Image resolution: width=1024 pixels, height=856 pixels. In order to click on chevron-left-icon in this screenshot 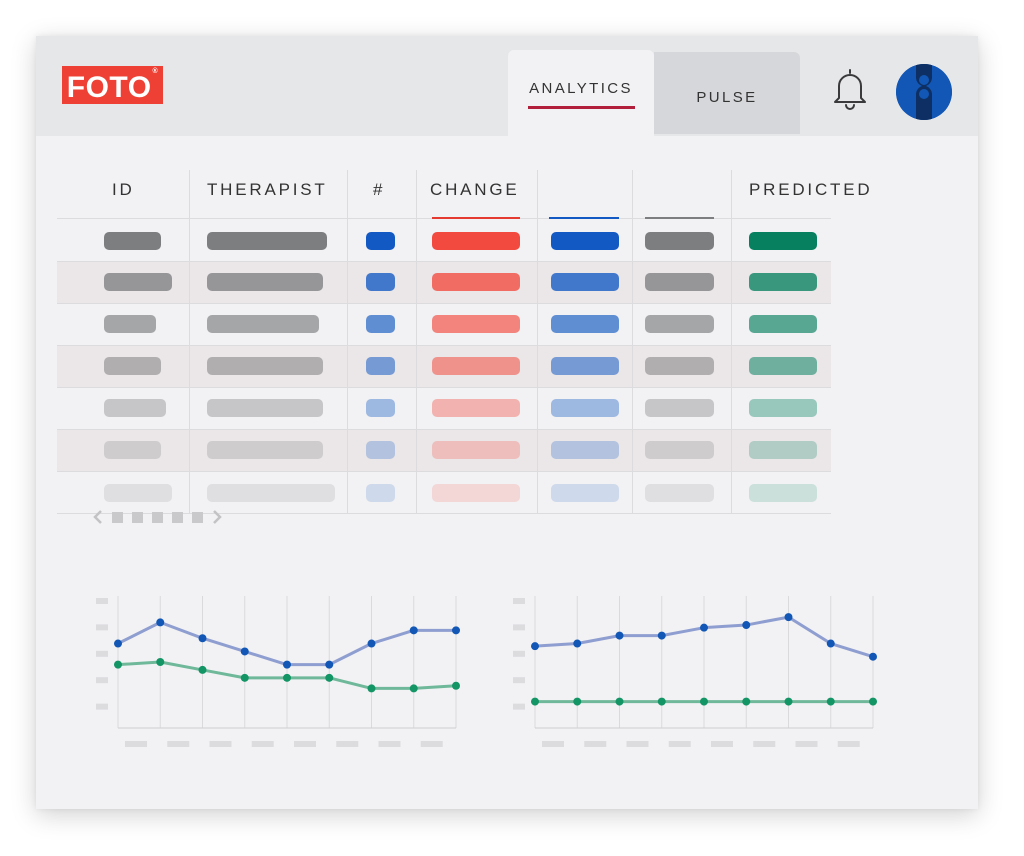, I will do `click(97, 517)`.